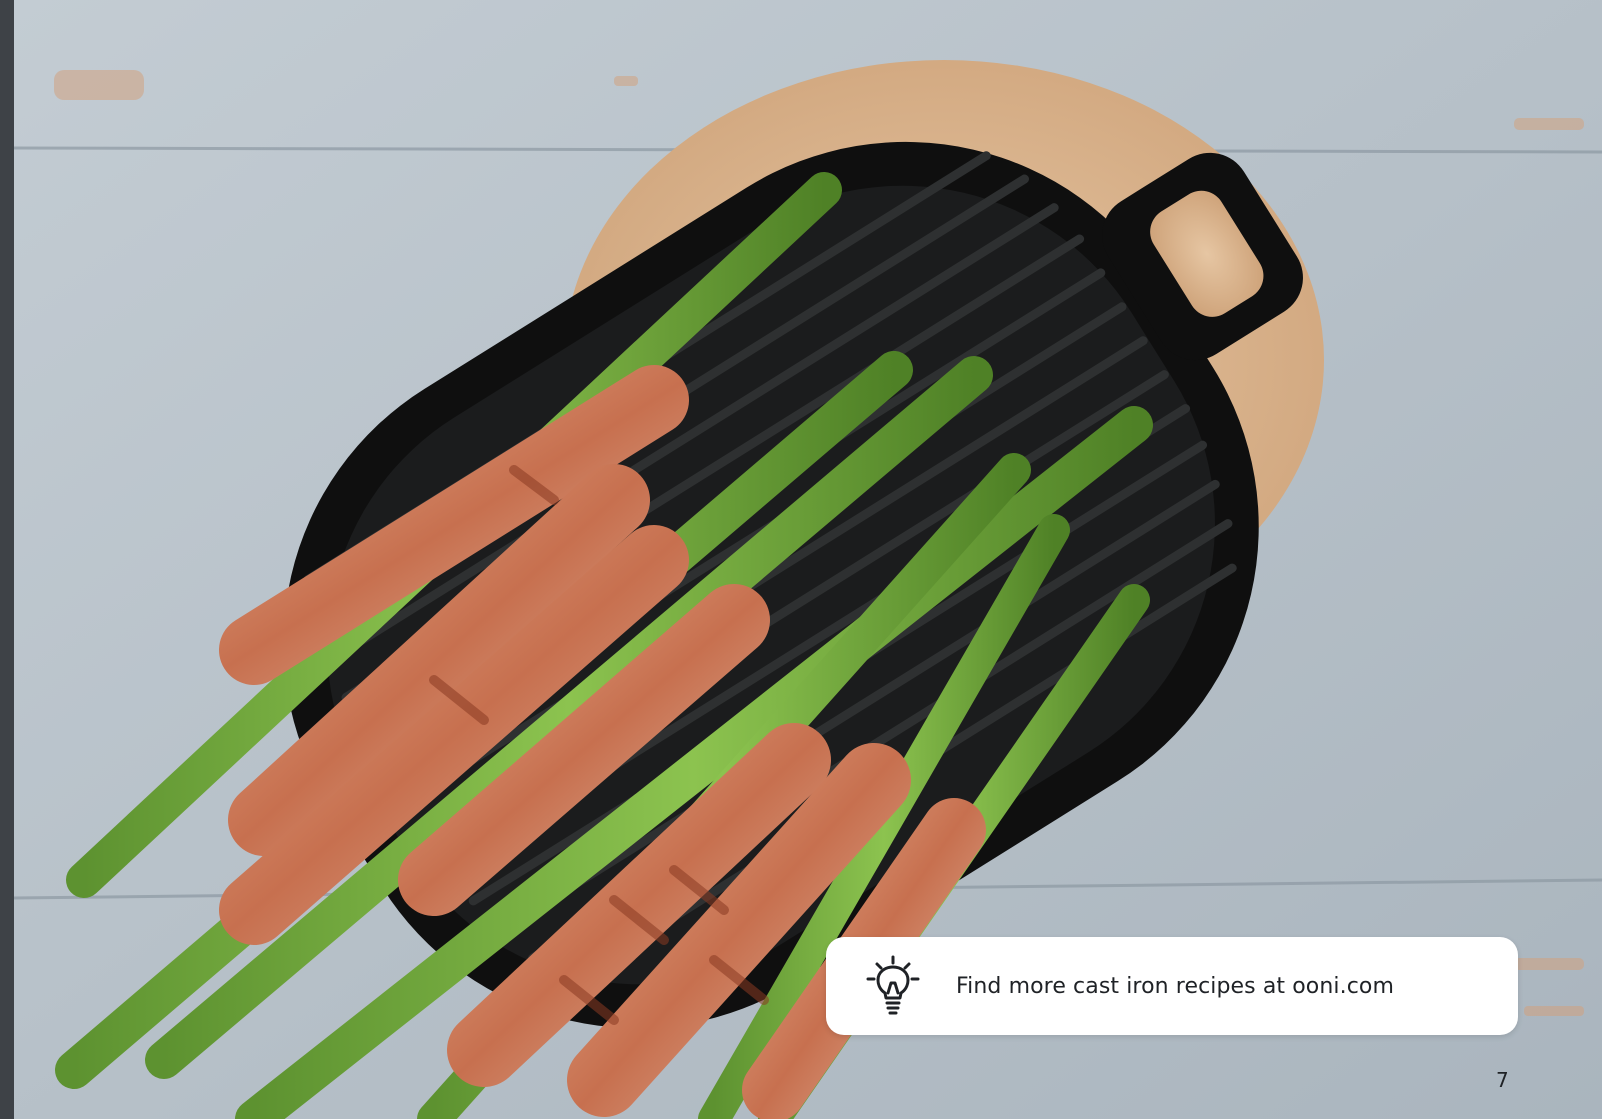 This screenshot has height=1119, width=1602. Describe the element at coordinates (7, 559) in the screenshot. I see `page-edge-strip` at that location.